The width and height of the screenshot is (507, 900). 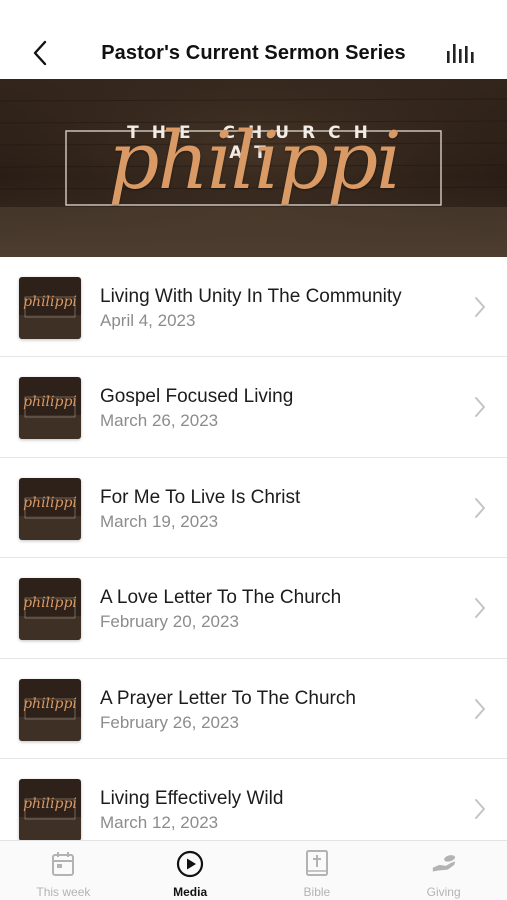 I want to click on bible-icon, so click(x=317, y=864).